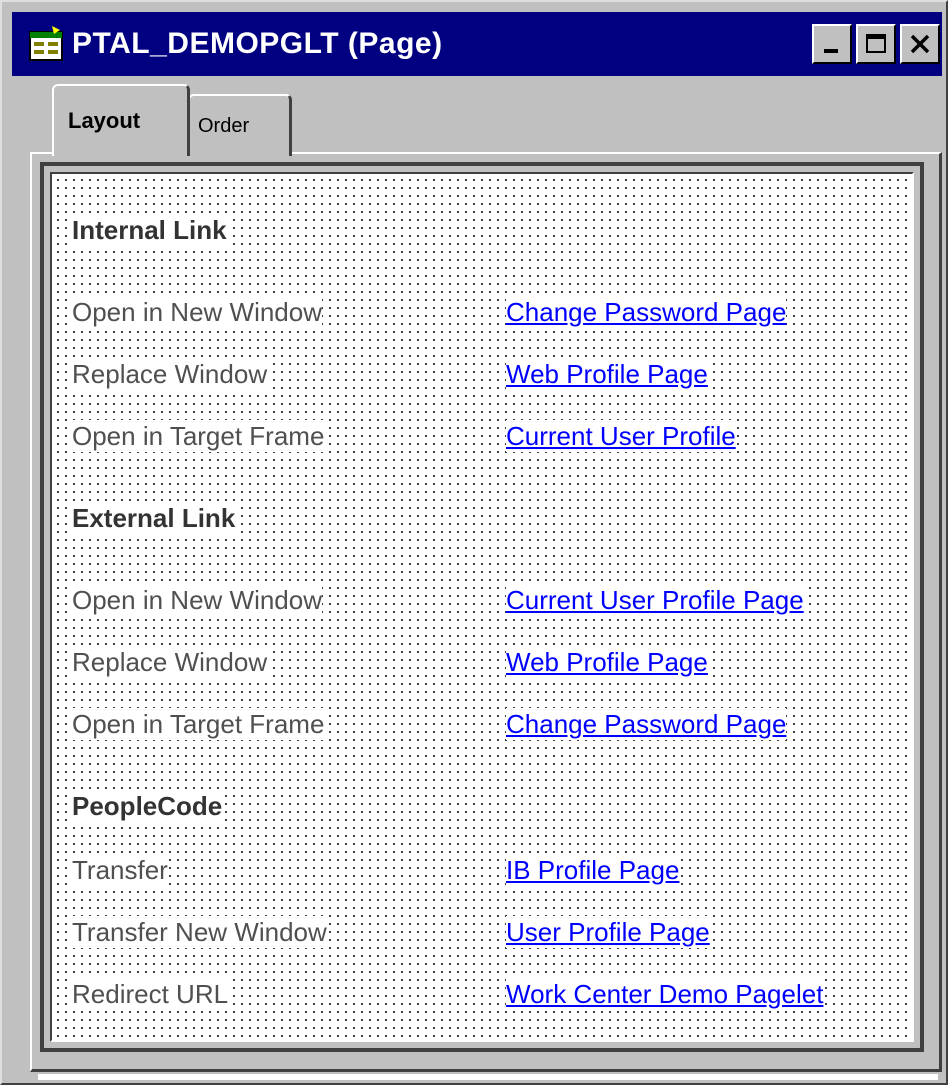 Image resolution: width=950 pixels, height=1087 pixels. I want to click on label-internal-replace-window: Replace Window, so click(170, 374).